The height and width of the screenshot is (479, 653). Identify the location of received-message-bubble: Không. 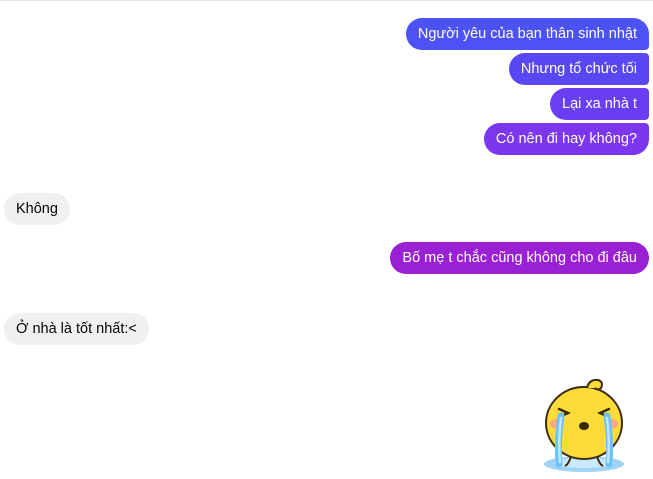
(37, 209).